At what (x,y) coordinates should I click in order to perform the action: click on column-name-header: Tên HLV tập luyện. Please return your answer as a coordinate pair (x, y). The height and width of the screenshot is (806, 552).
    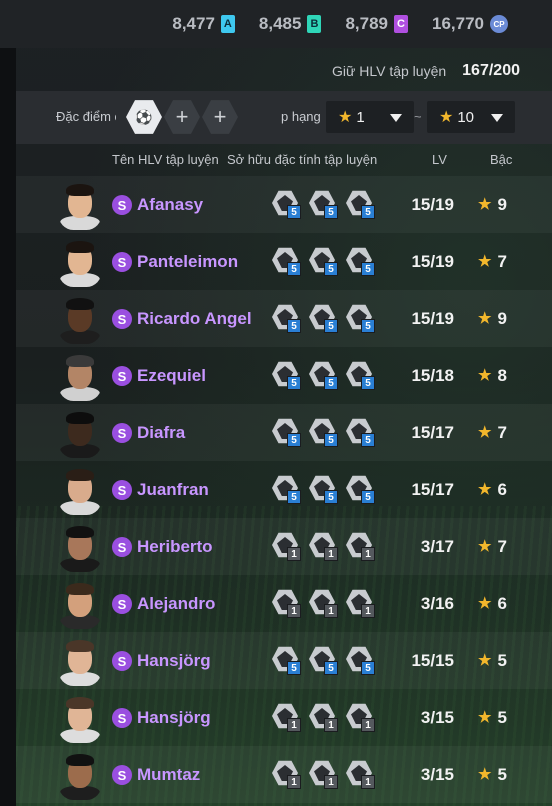
    Looking at the image, I should click on (165, 159).